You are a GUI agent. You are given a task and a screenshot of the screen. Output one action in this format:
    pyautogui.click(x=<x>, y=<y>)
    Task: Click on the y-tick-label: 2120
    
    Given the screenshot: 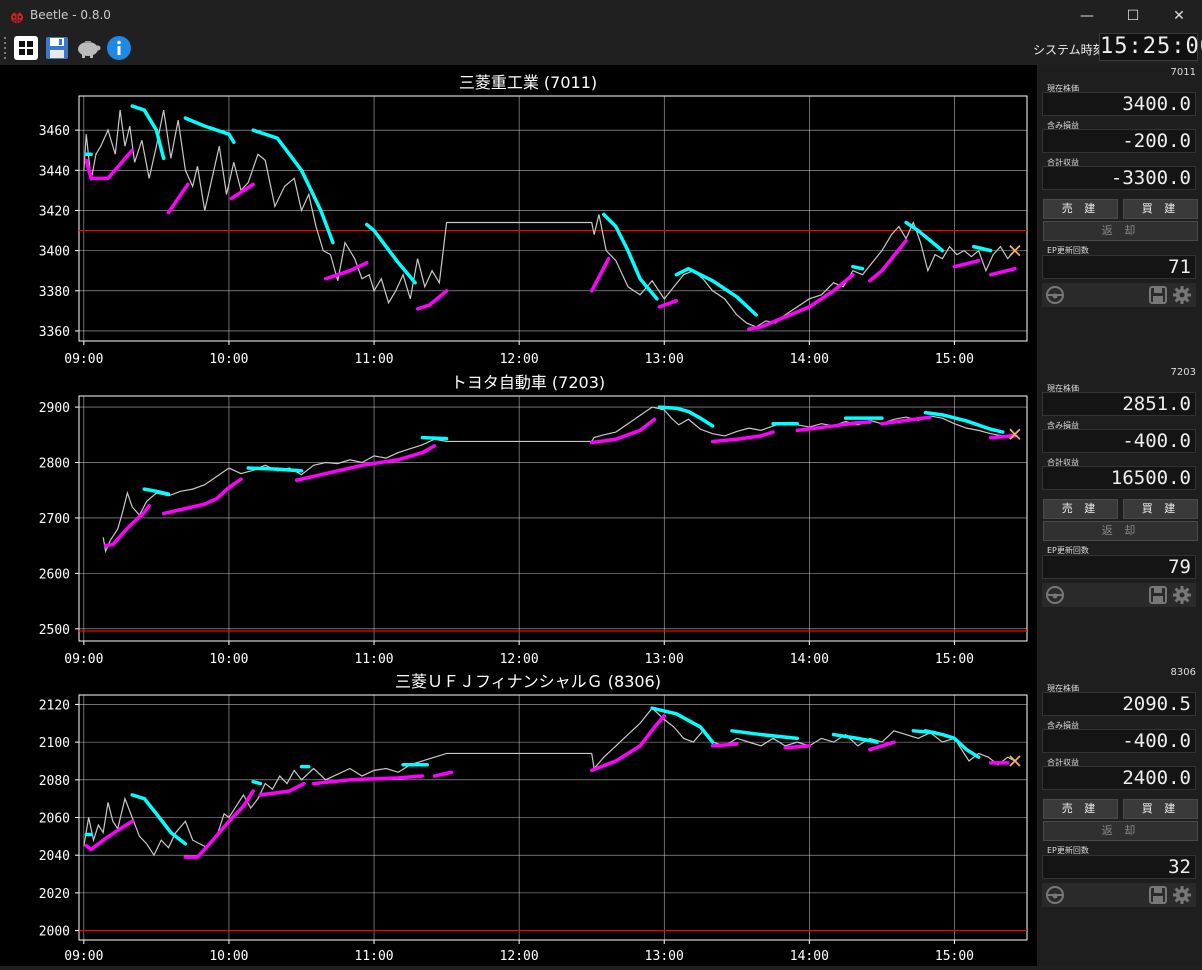 What is the action you would take?
    pyautogui.click(x=54, y=705)
    